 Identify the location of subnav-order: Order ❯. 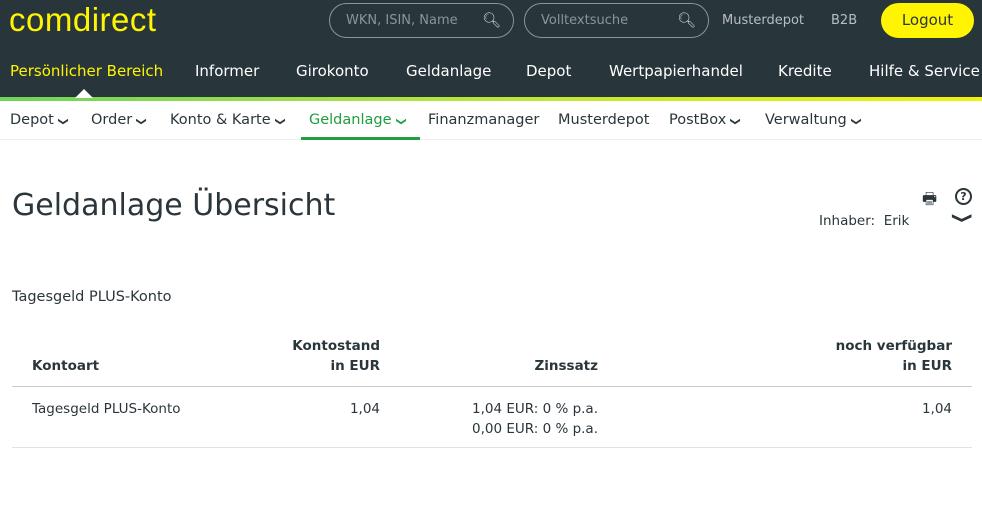
(119, 120).